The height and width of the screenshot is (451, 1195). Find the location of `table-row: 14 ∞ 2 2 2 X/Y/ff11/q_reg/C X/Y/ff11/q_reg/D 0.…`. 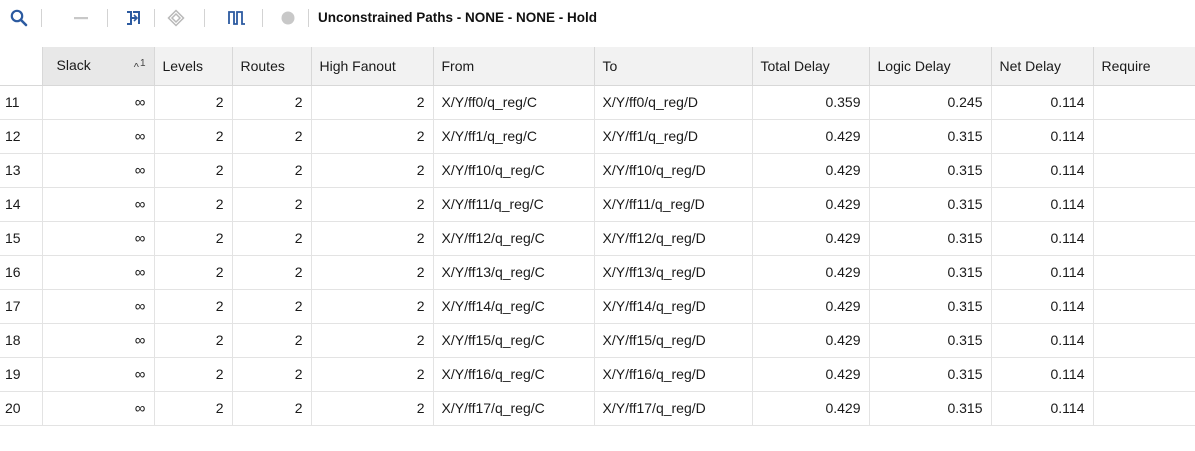

table-row: 14 ∞ 2 2 2 X/Y/ff11/q_reg/C X/Y/ff11/q_reg/D 0.… is located at coordinates (597, 204).